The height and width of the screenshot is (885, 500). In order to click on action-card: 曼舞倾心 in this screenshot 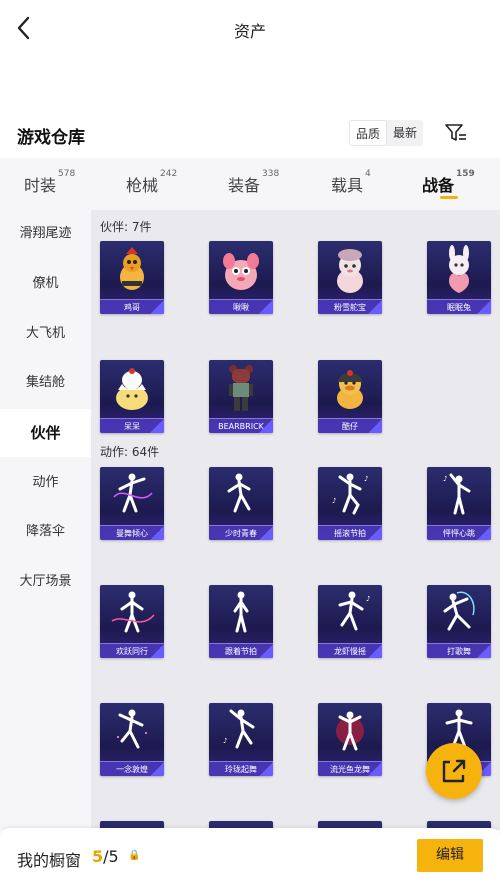, I will do `click(132, 503)`.